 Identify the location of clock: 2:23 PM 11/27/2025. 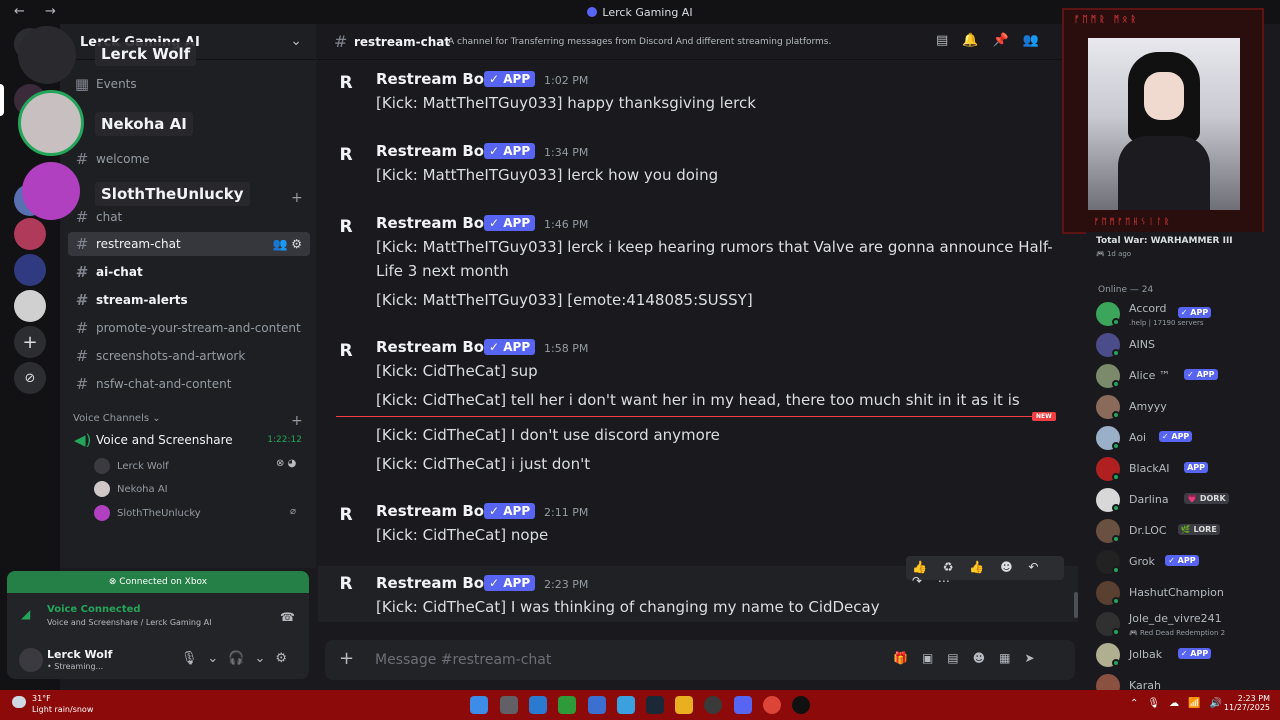
(1246, 703).